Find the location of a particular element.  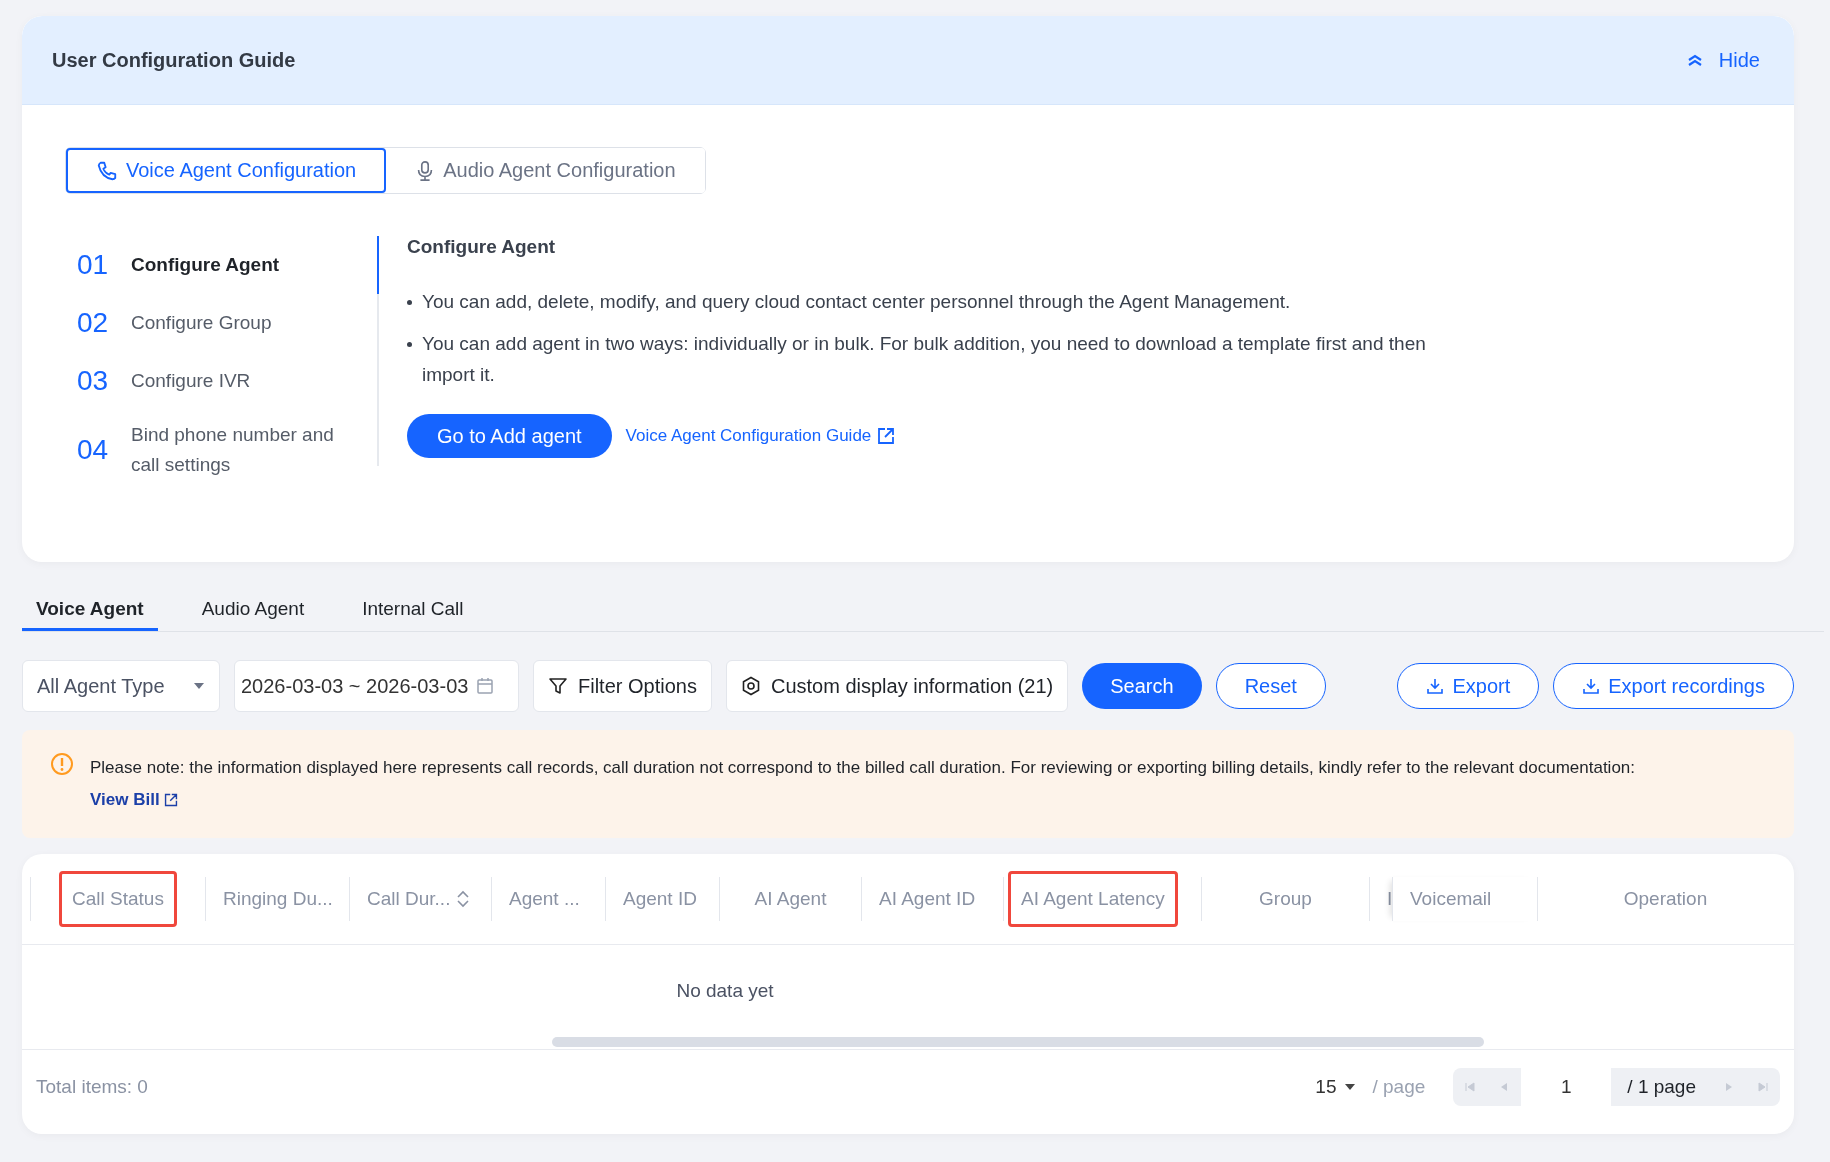

notice-text: Please note: the information displayed here represents call records, call duration not correspond to the billed call duration. For reviewing or exporting billing details, kindly refer to the relevant documentation: is located at coordinates (863, 767).